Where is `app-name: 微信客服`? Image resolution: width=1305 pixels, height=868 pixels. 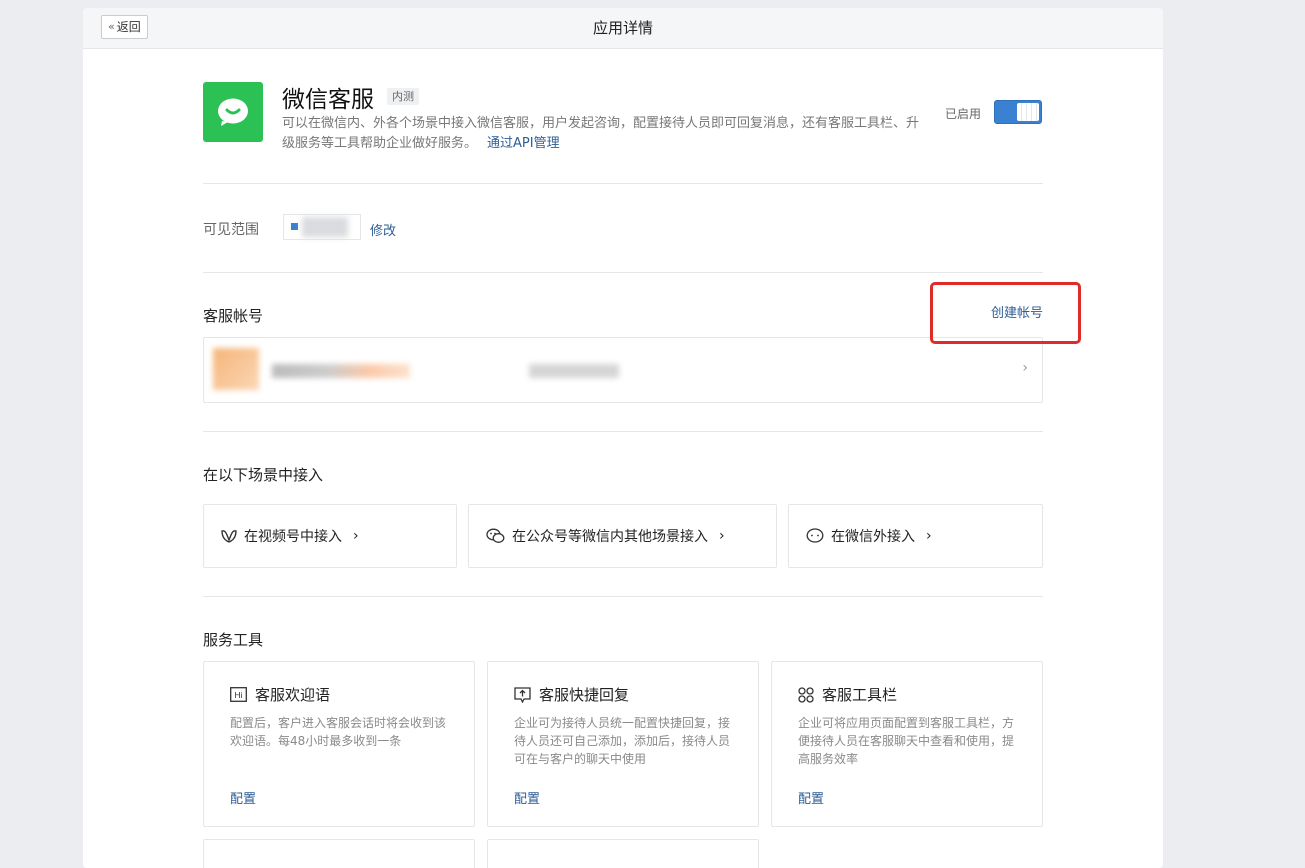 app-name: 微信客服 is located at coordinates (328, 100).